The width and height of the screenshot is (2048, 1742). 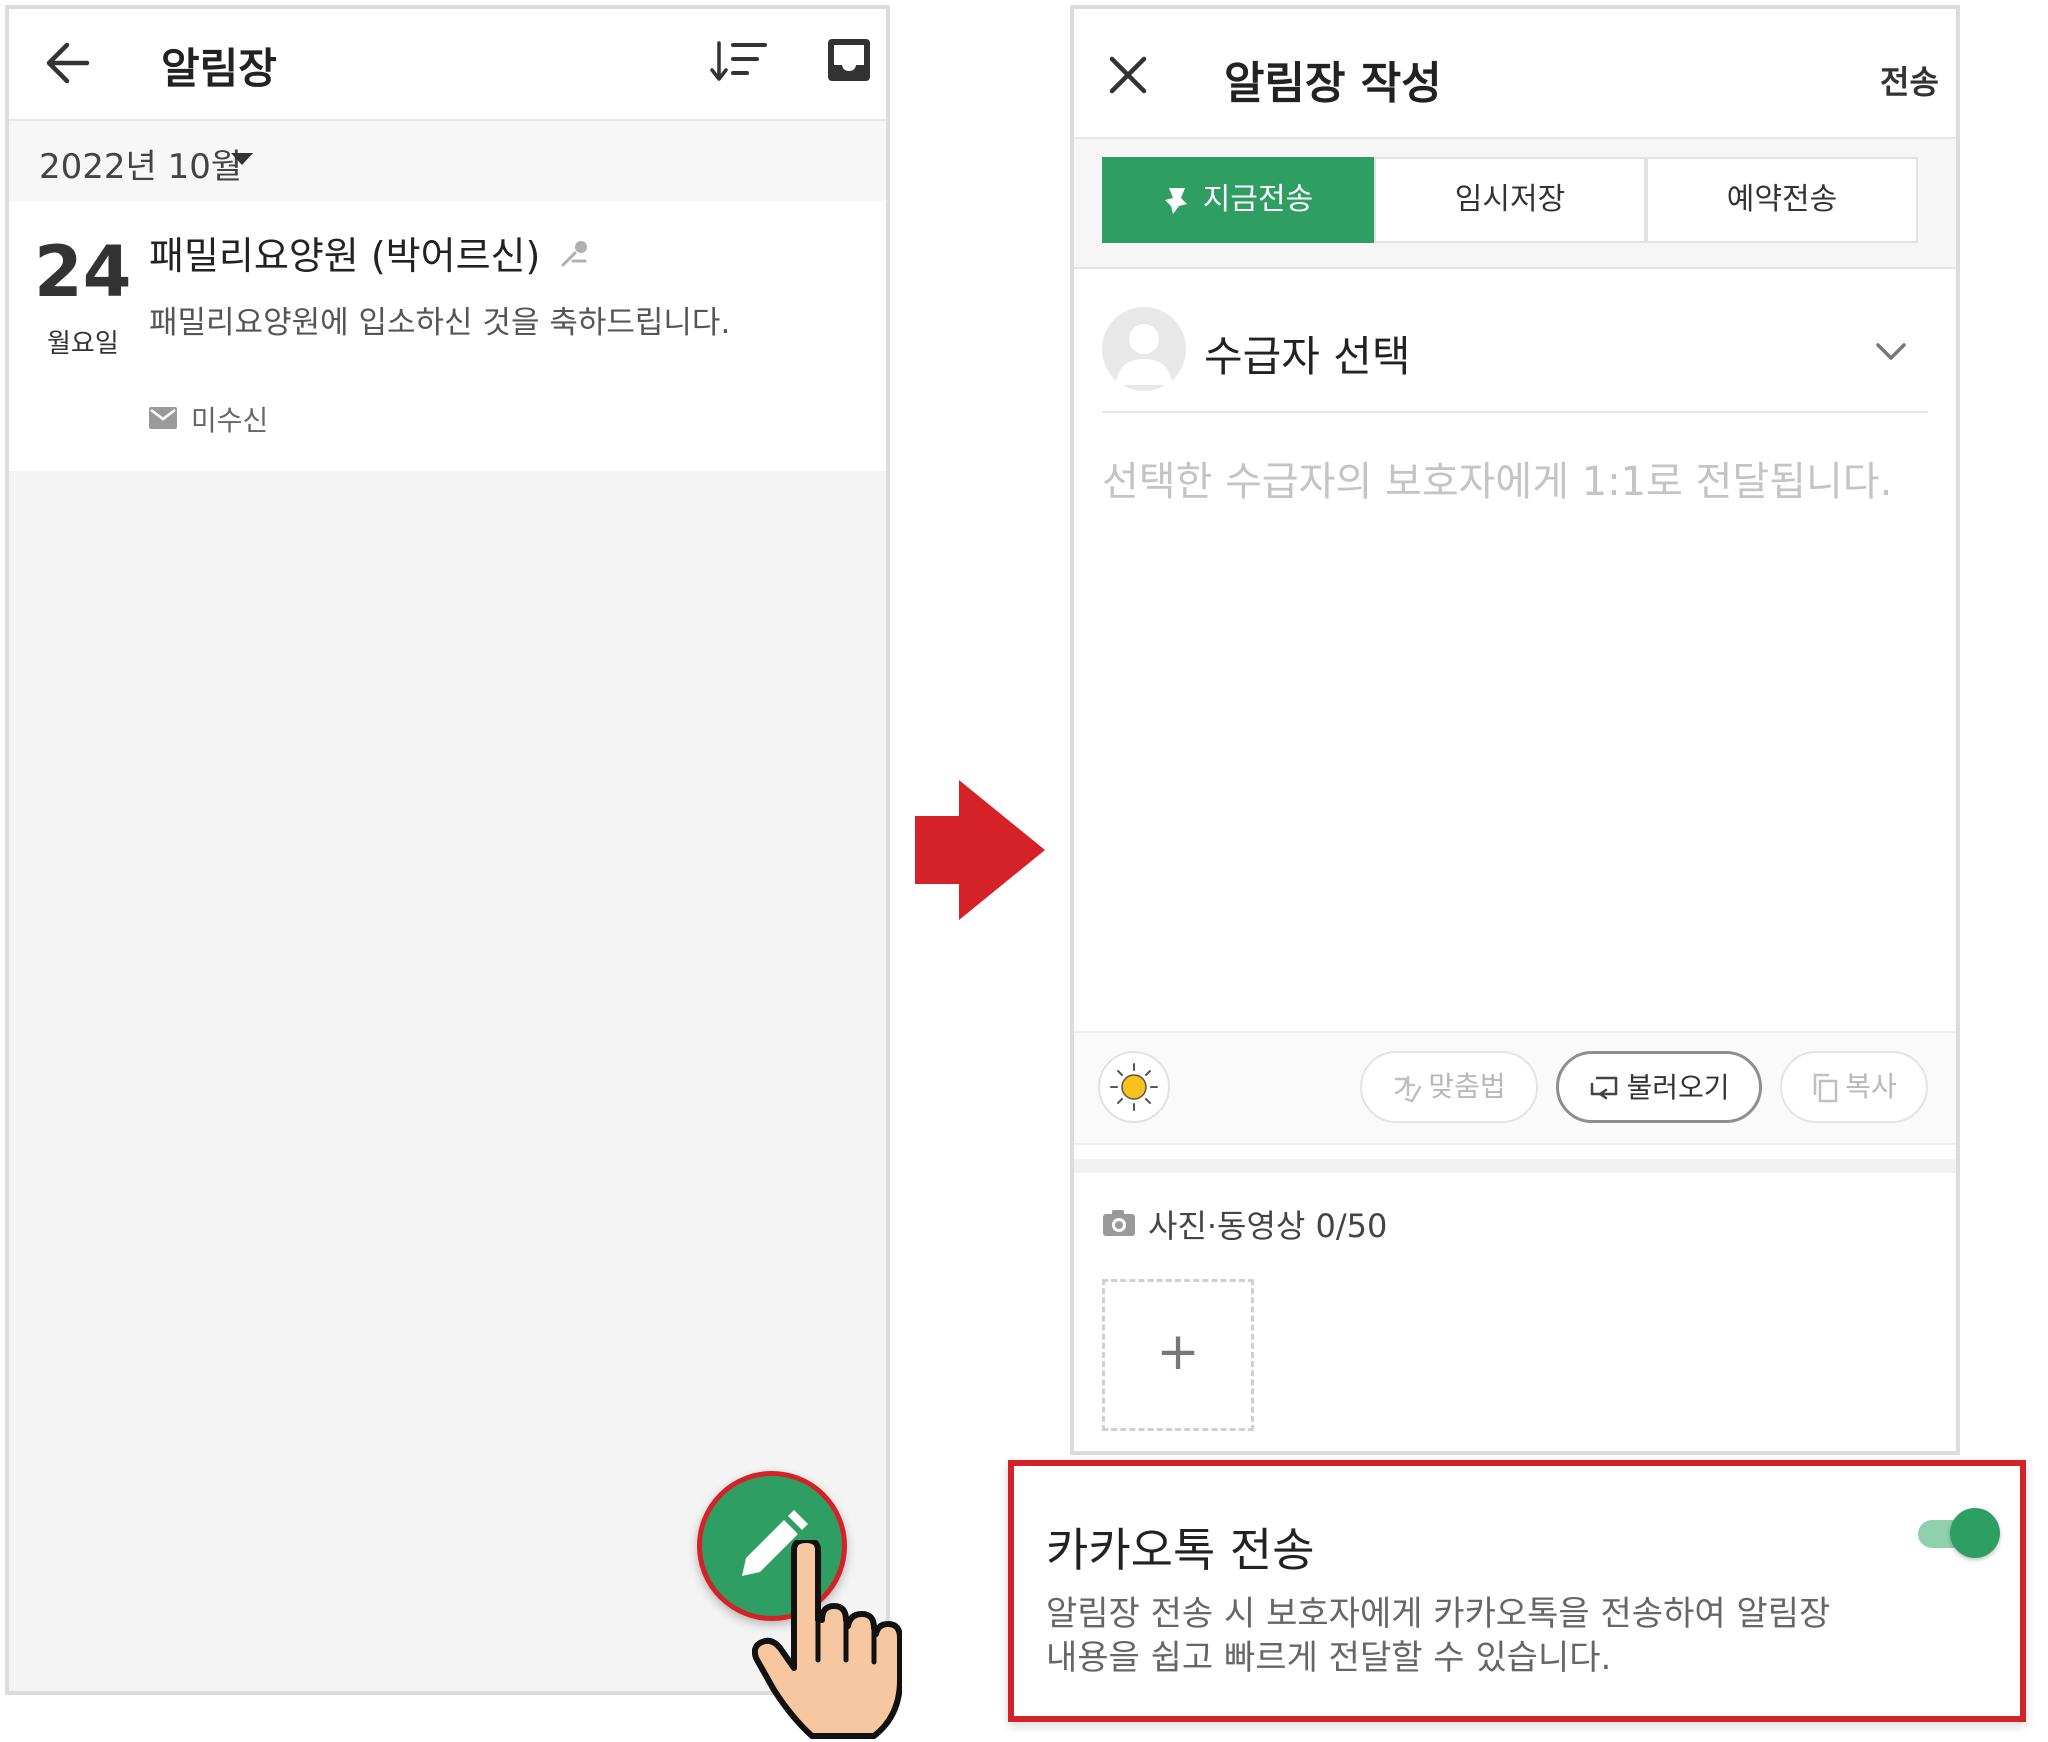 I want to click on caret-down-icon, so click(x=242, y=159).